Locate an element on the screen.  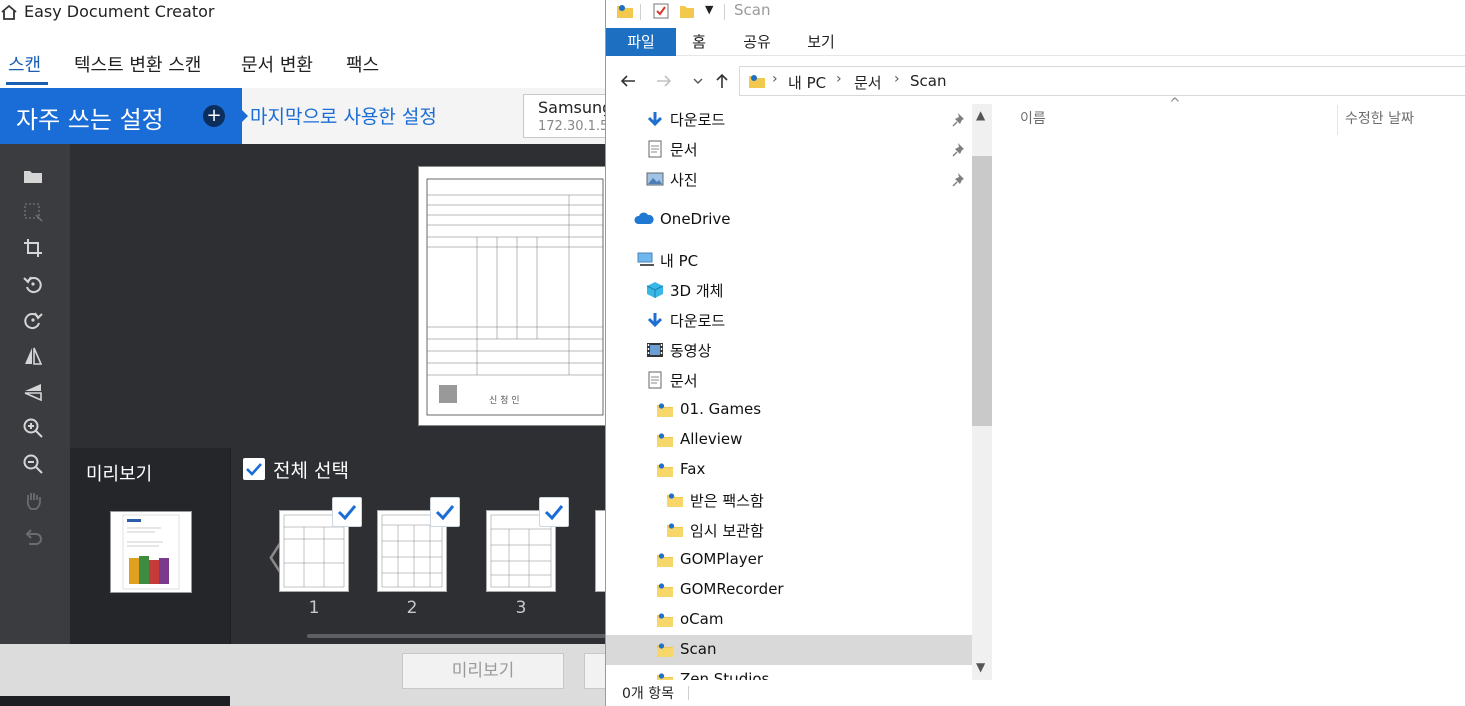
nav-item: GOMRecorder is located at coordinates (789, 590).